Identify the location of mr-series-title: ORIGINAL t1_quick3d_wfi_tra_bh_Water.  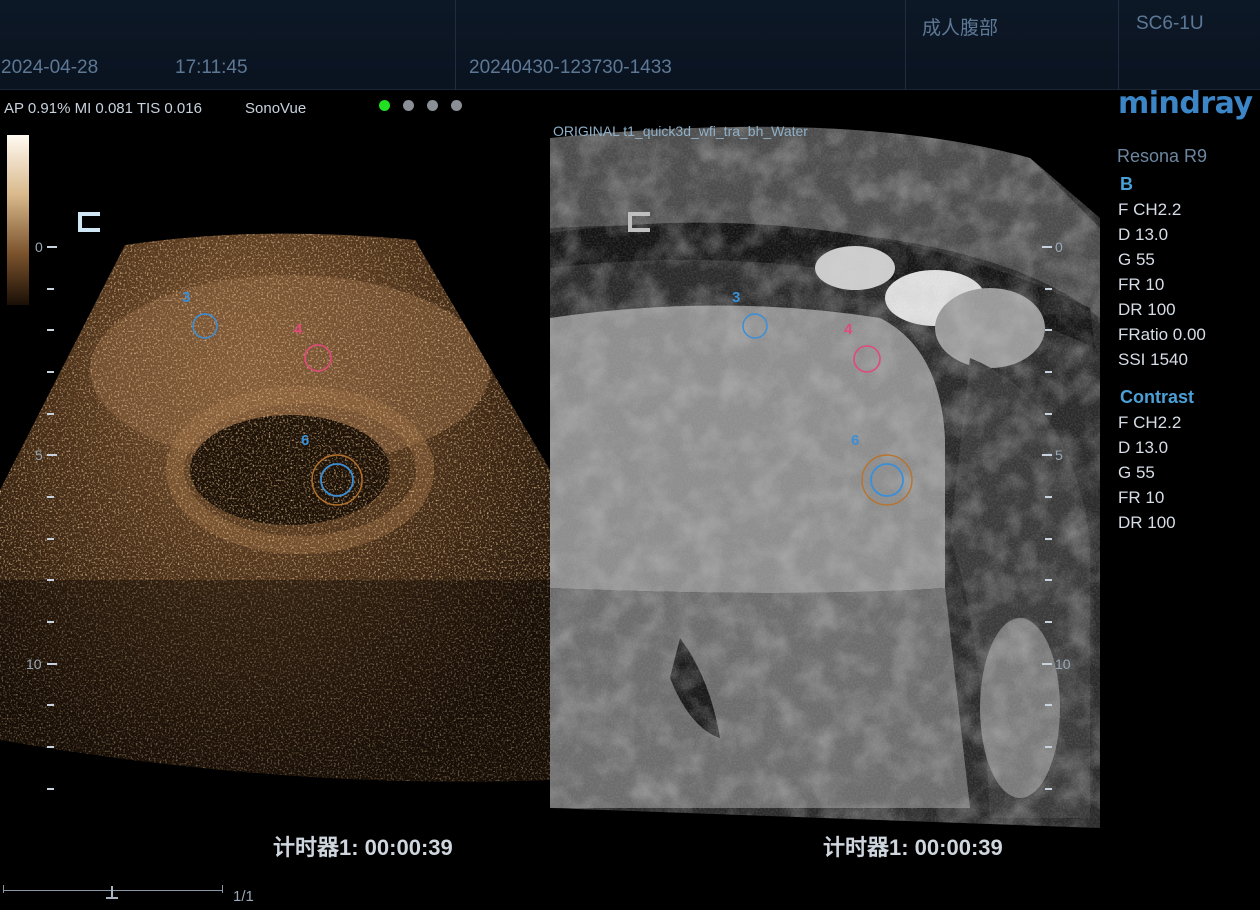
(680, 131).